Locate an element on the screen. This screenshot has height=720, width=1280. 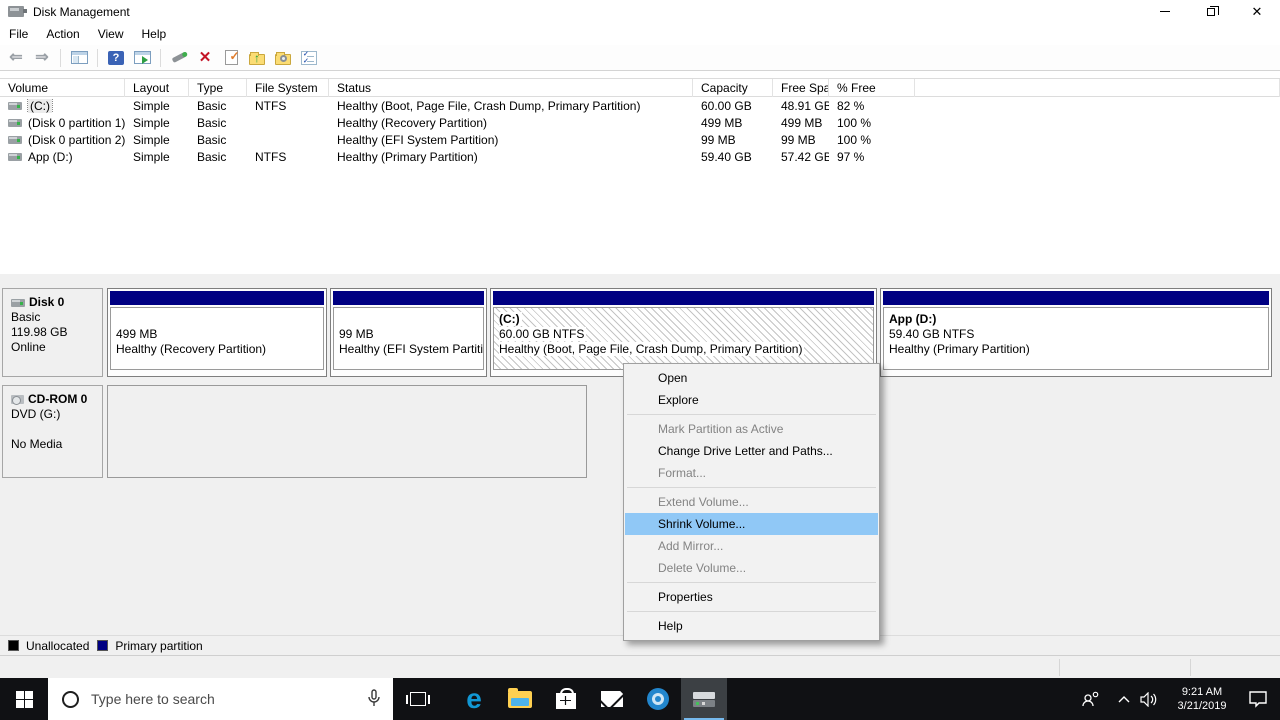
file-explorer-icon is located at coordinates (520, 697).